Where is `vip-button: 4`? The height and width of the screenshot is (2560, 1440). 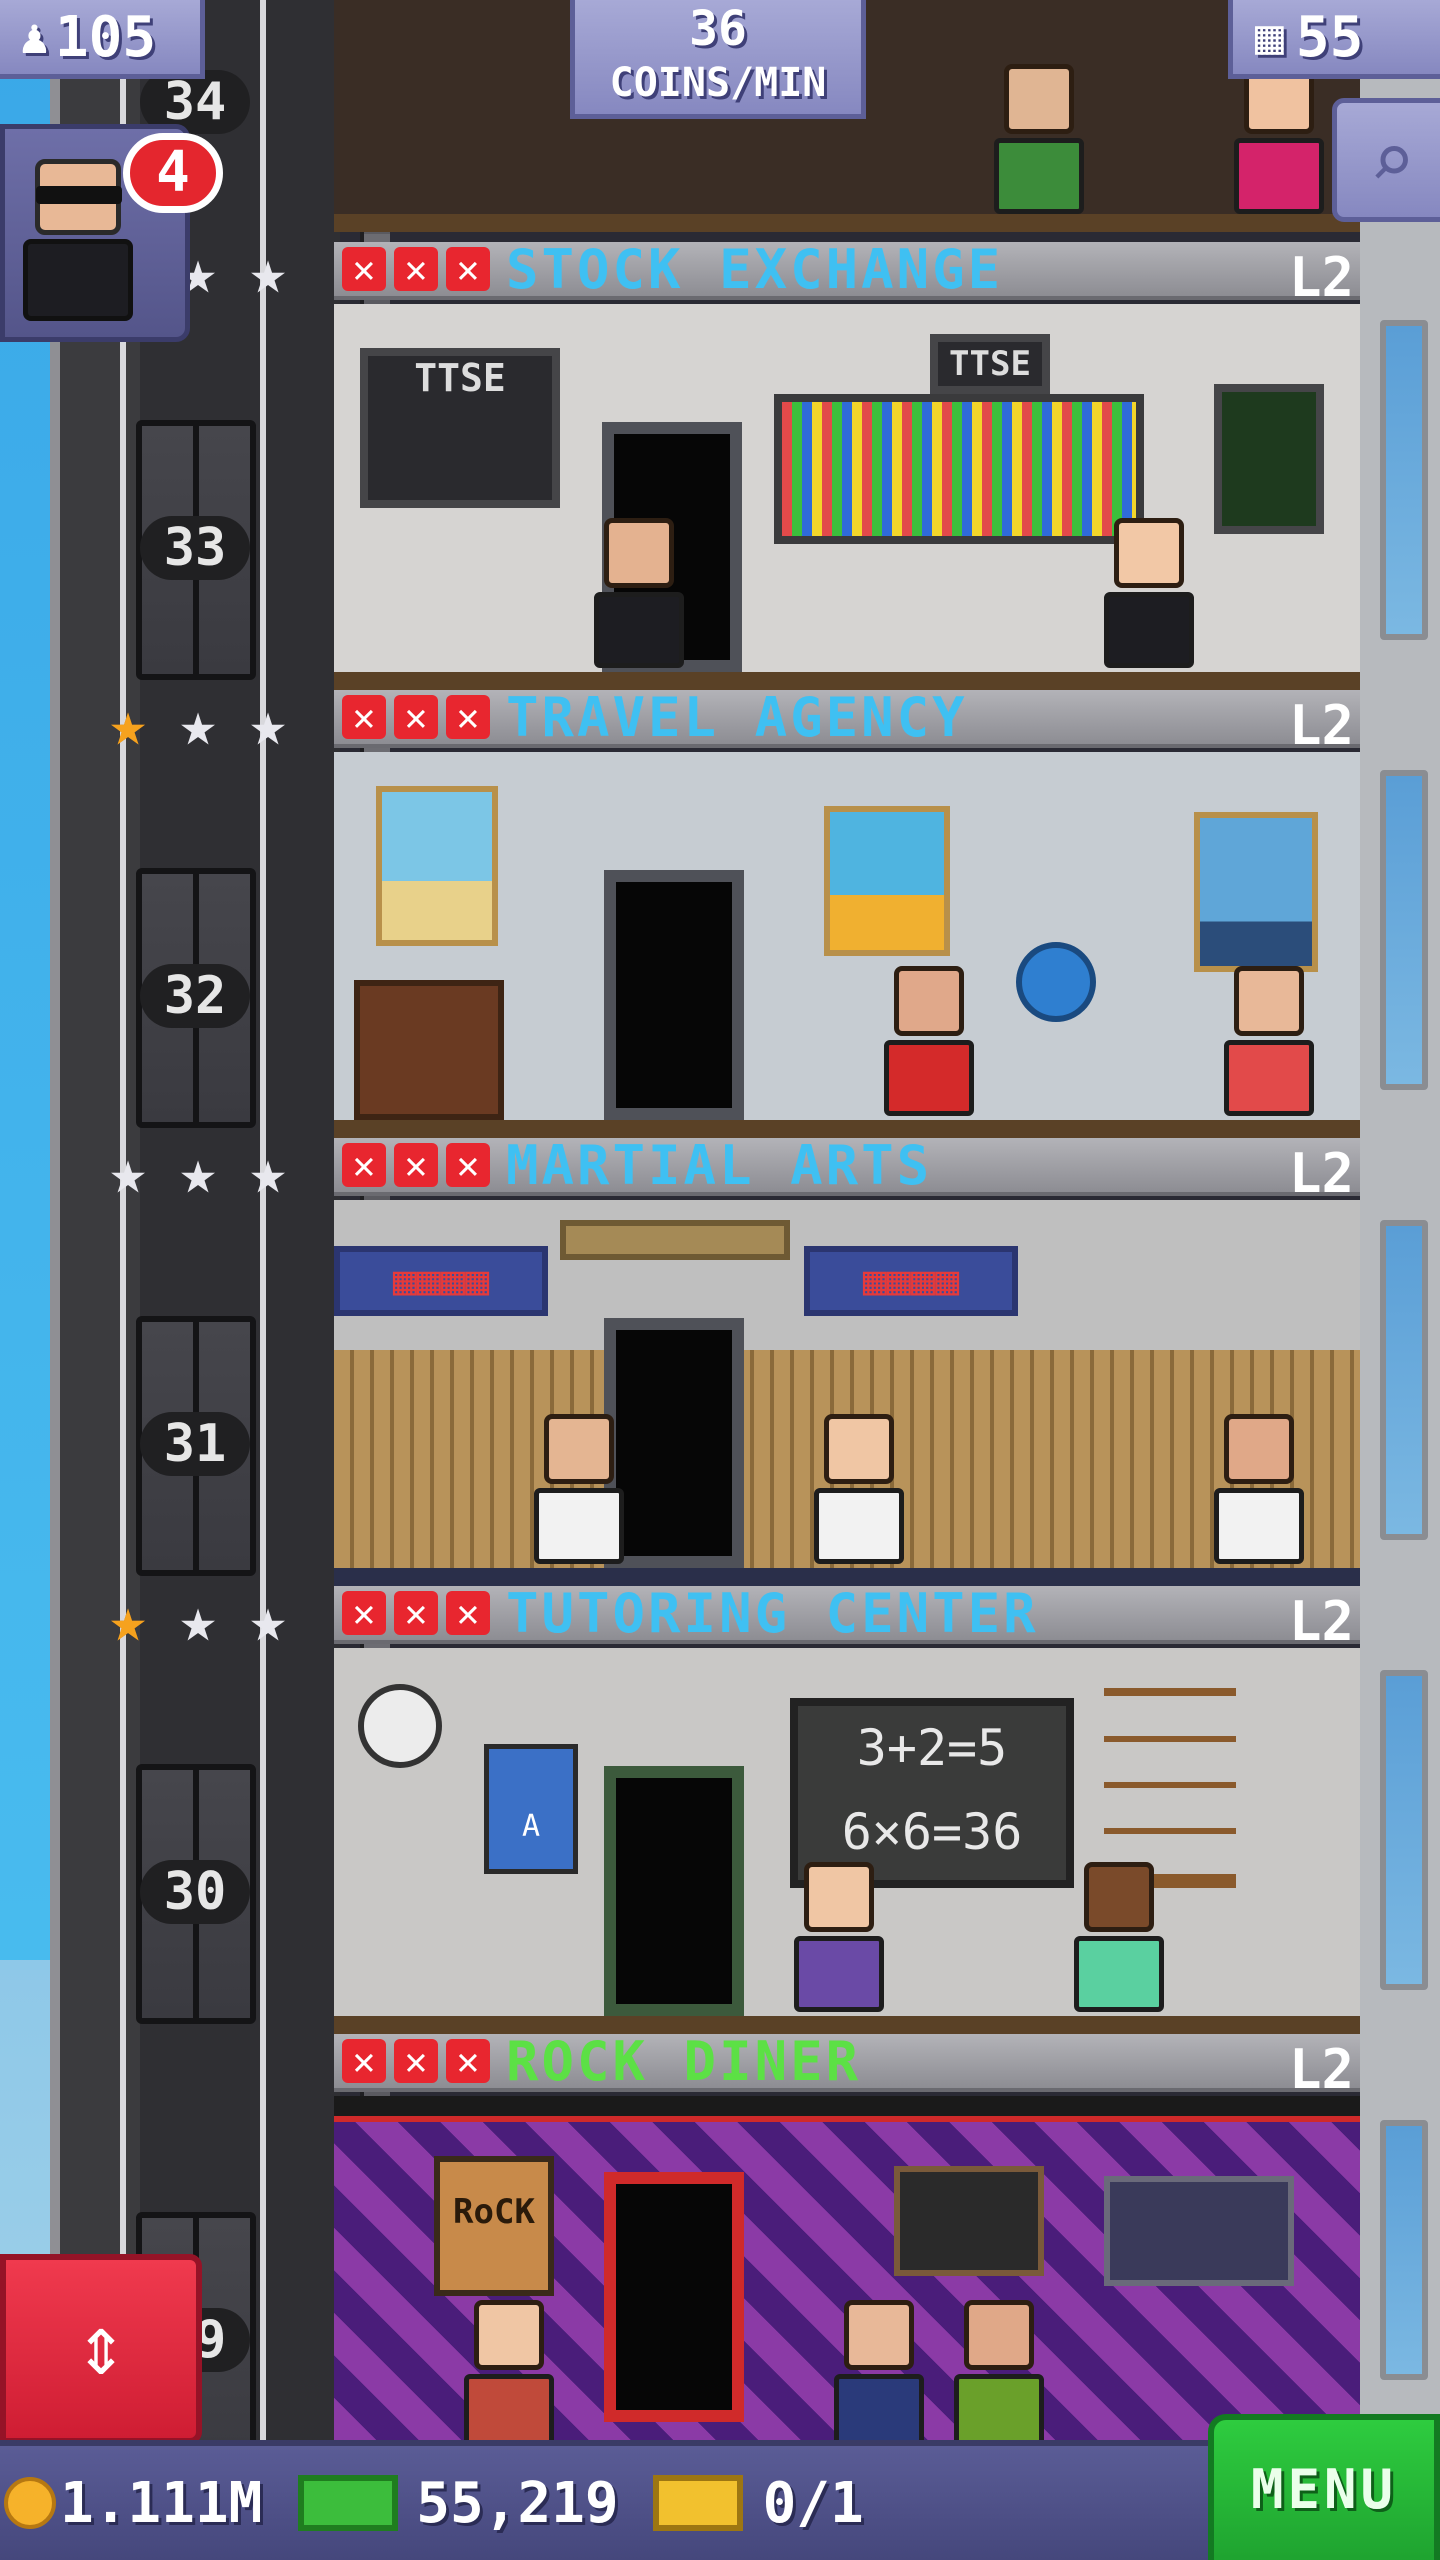 vip-button: 4 is located at coordinates (111, 233).